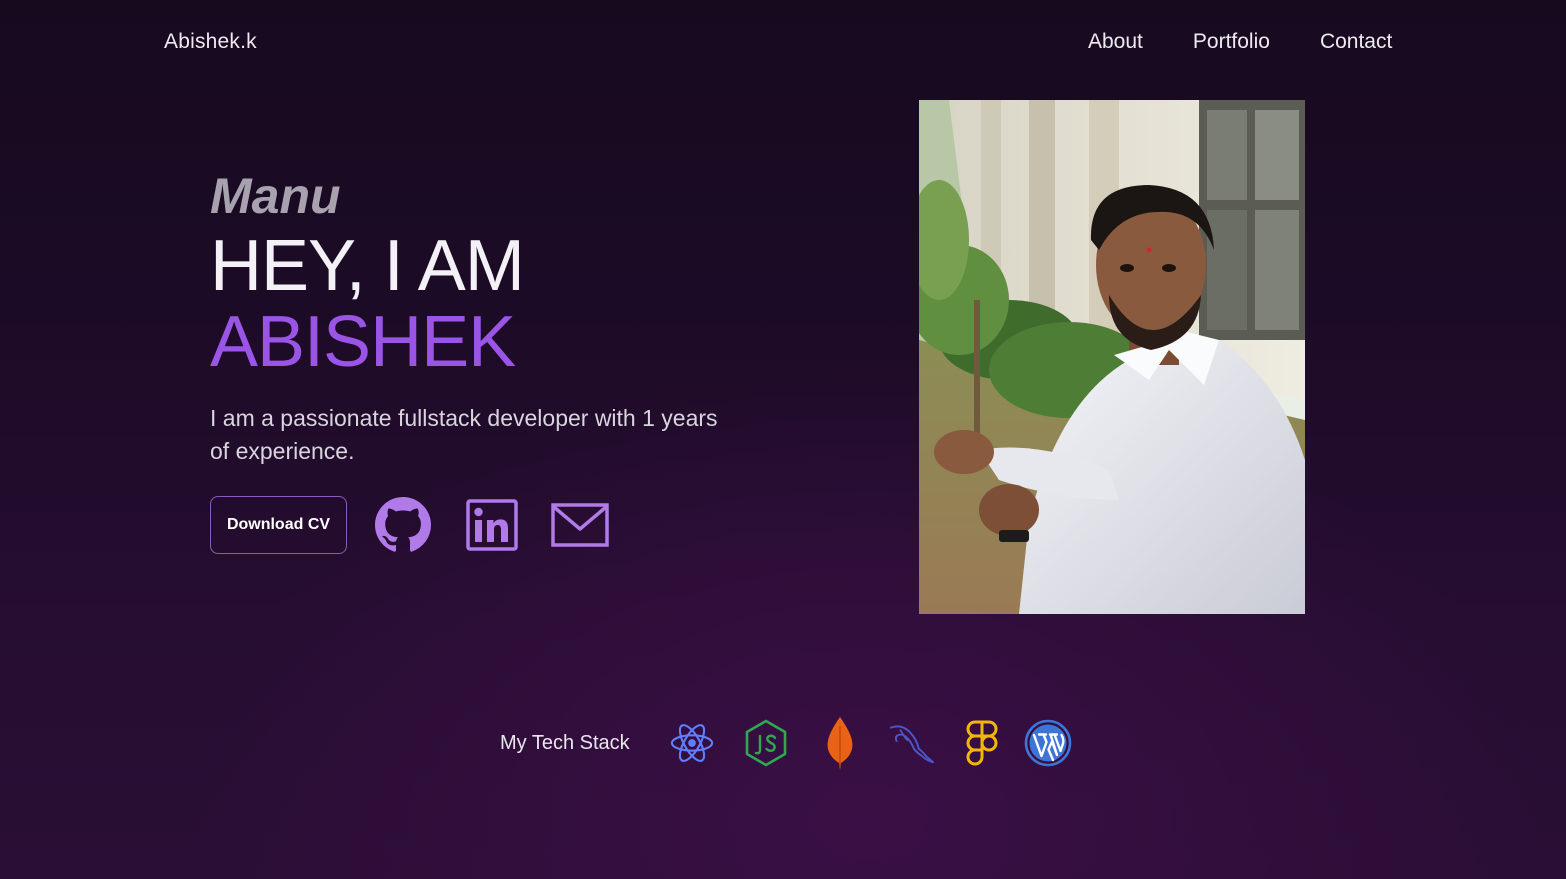 The width and height of the screenshot is (1566, 879). I want to click on hero-actions: Download CV, so click(470, 525).